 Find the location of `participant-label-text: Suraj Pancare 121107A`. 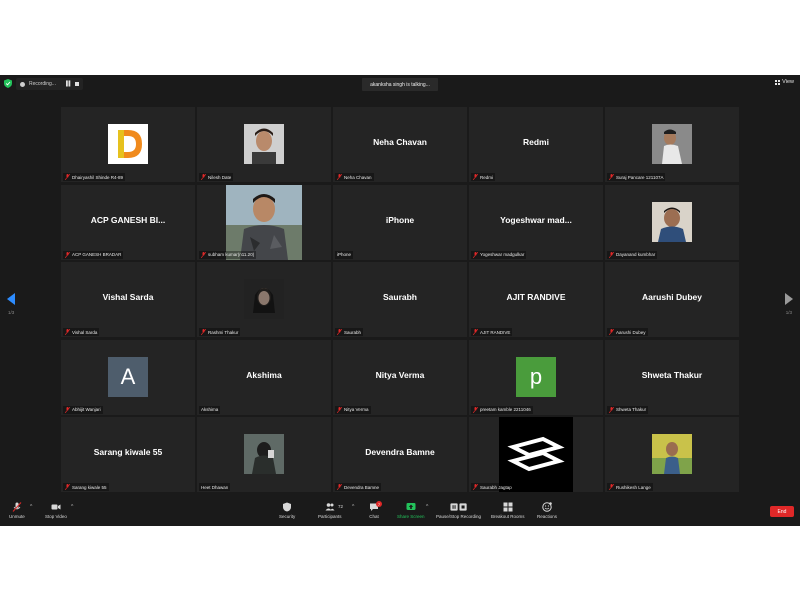

participant-label-text: Suraj Pancare 121107A is located at coordinates (640, 177).